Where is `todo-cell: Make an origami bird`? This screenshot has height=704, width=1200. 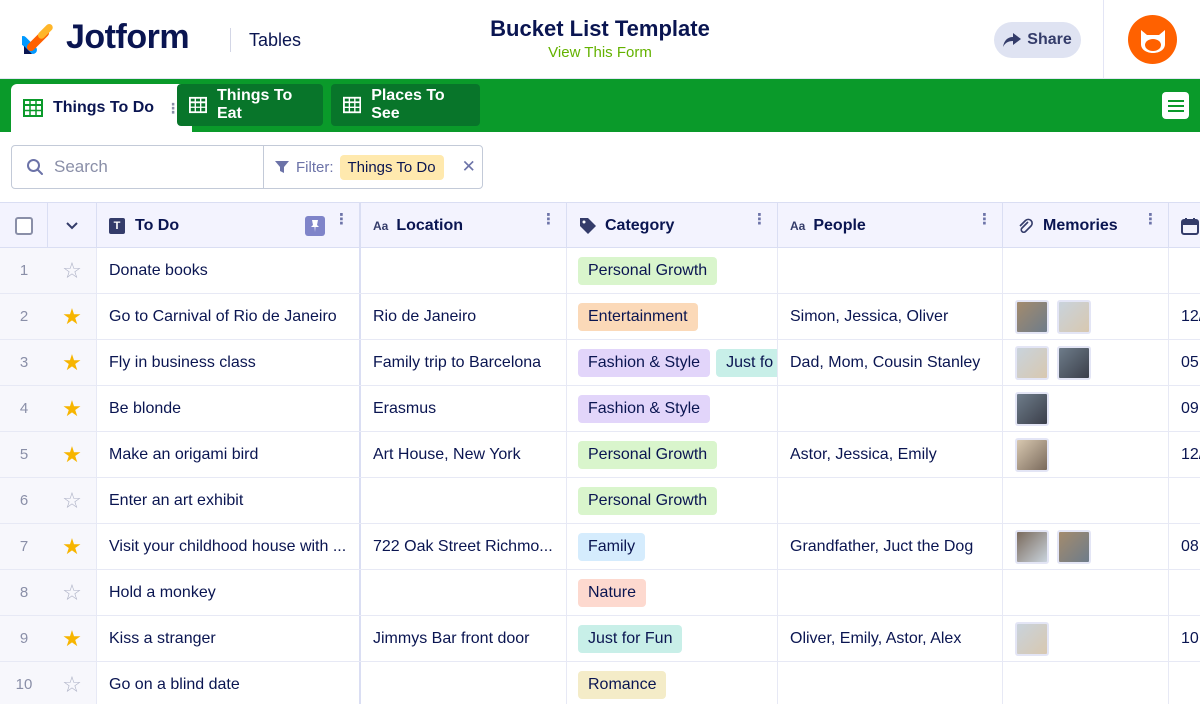
todo-cell: Make an origami bird is located at coordinates (229, 454).